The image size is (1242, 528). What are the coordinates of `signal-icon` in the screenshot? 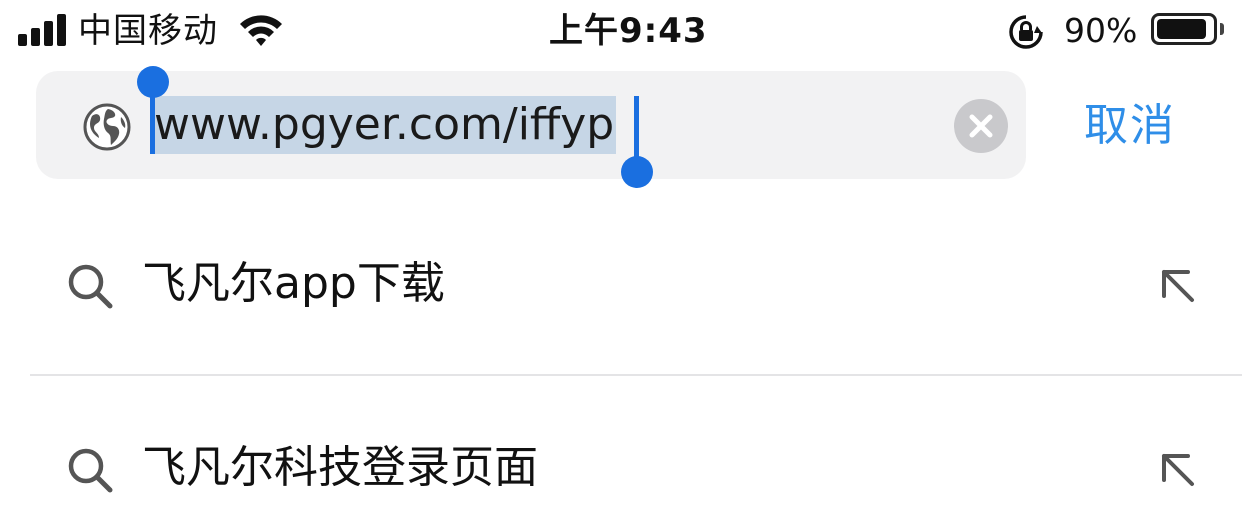 It's located at (43, 30).